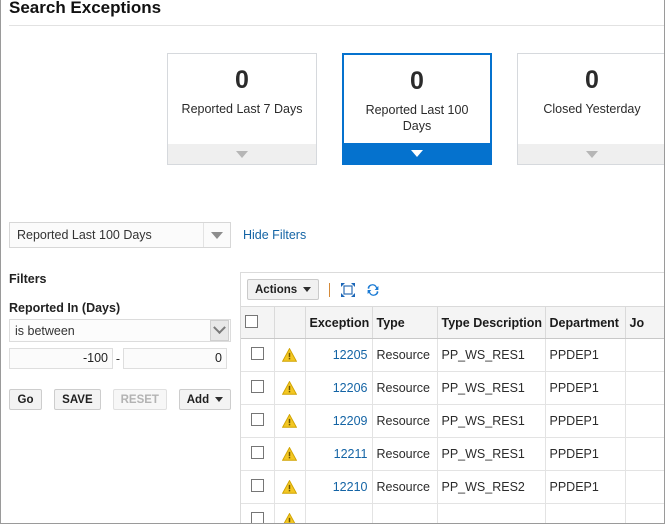 This screenshot has width=665, height=524. I want to click on table-toolbar: Actions, so click(452, 289).